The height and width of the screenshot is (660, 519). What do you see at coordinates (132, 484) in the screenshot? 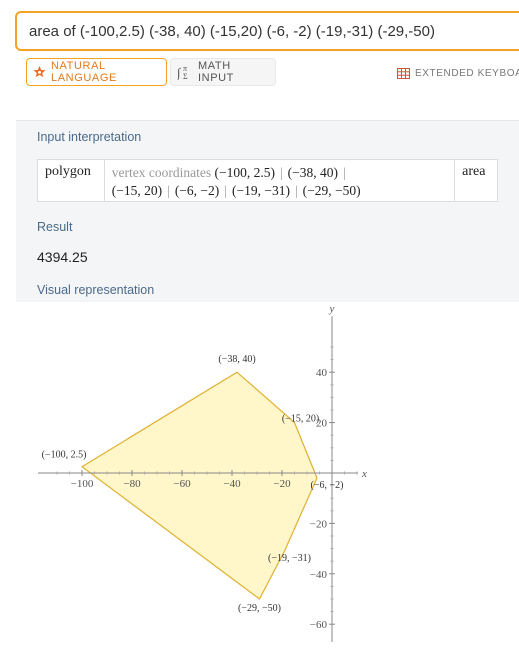
I see `x-tick-label: −80` at bounding box center [132, 484].